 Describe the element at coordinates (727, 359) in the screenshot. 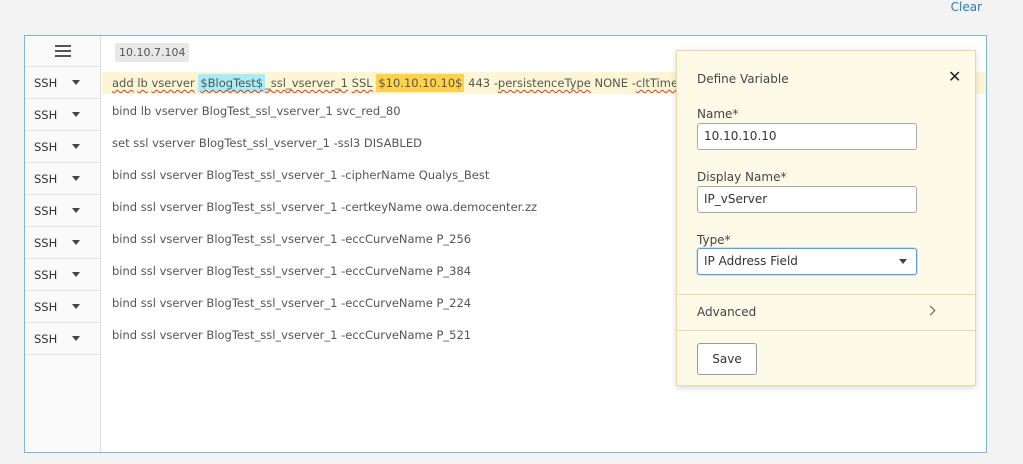

I see `save-button: Save` at that location.